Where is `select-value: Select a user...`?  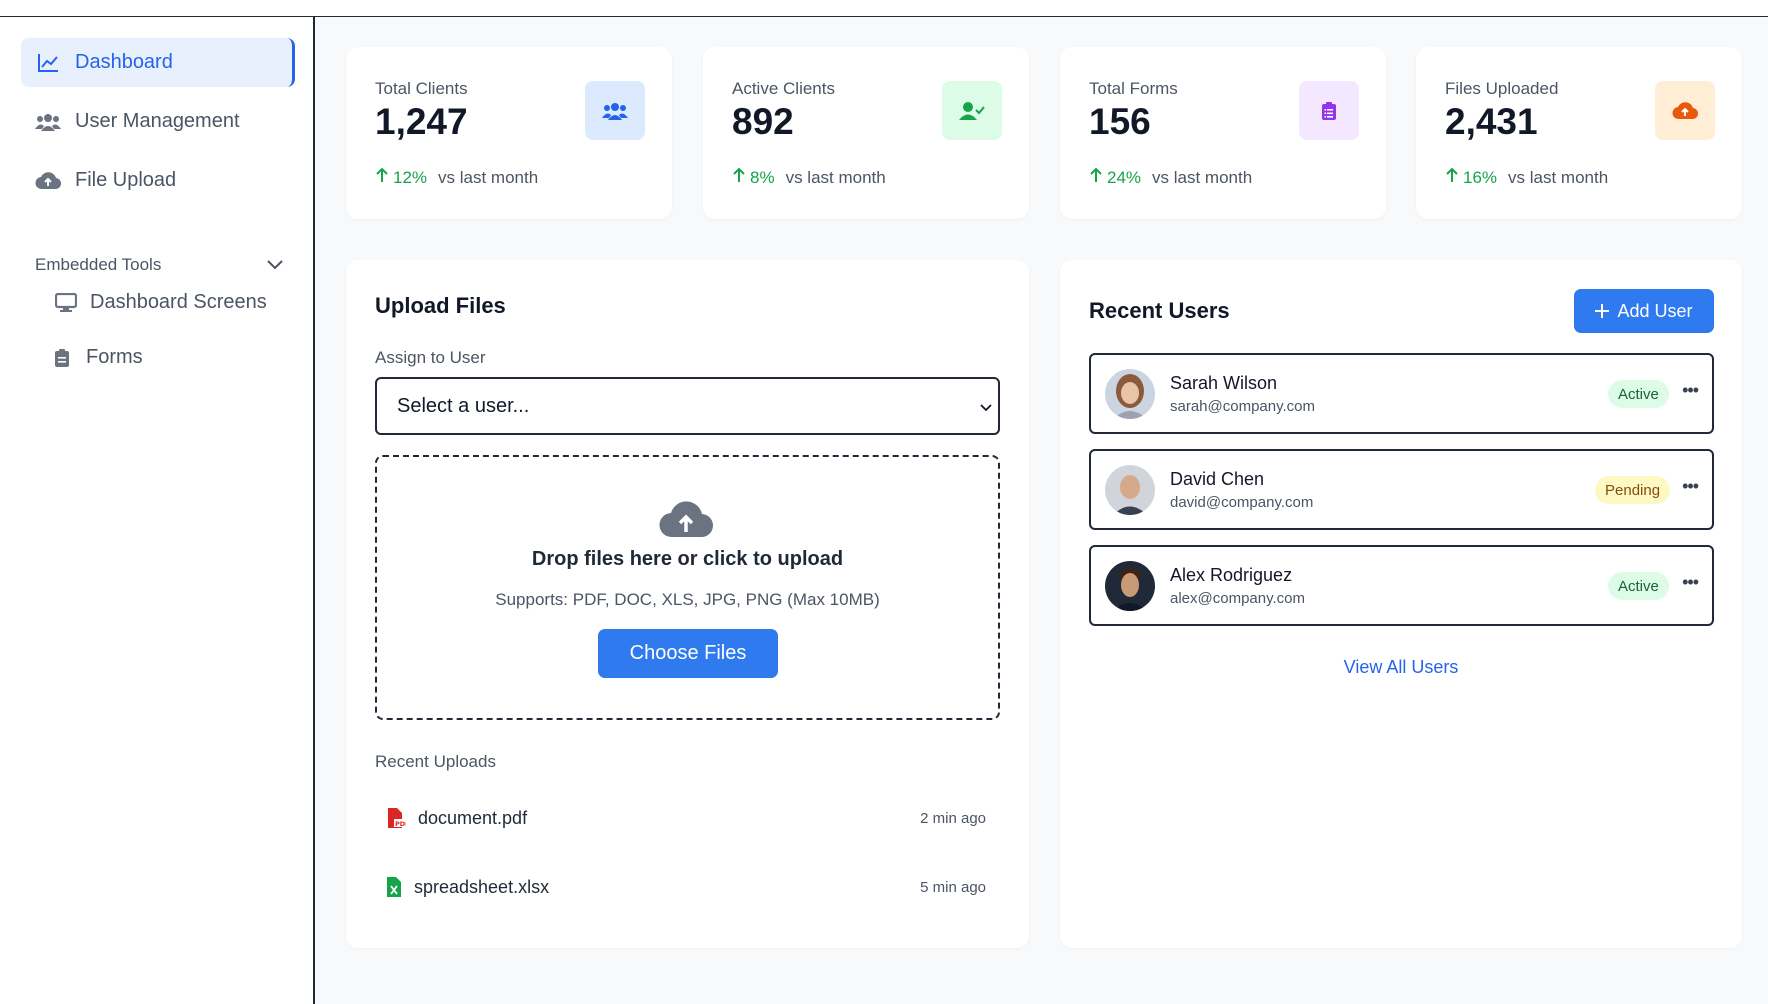
select-value: Select a user... is located at coordinates (463, 405).